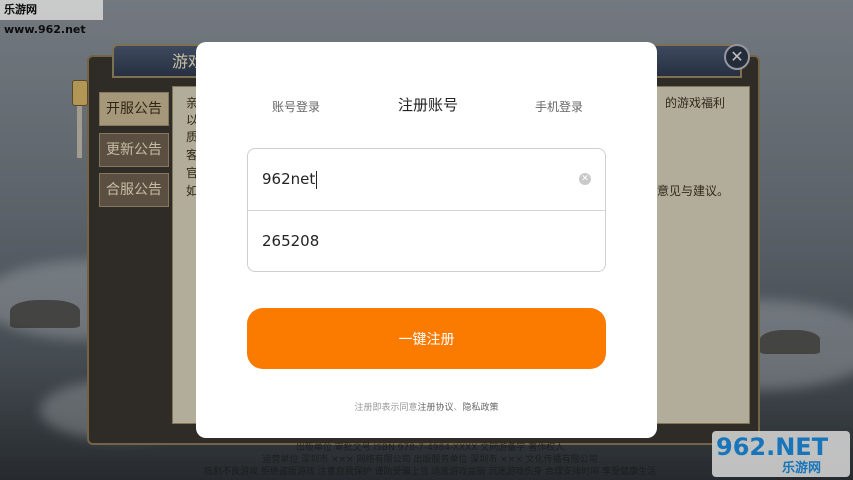  Describe the element at coordinates (289, 179) in the screenshot. I see `username-value: 962net` at that location.